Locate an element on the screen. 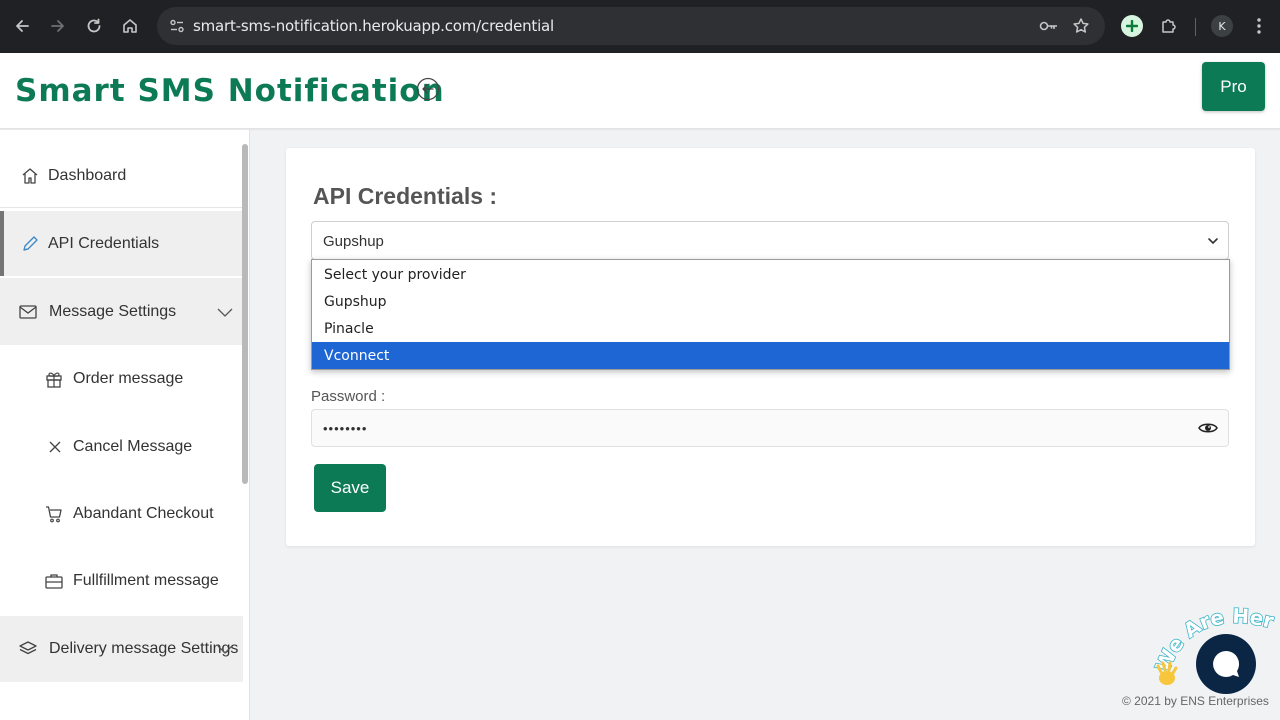  home-browser-icon is located at coordinates (130, 26).